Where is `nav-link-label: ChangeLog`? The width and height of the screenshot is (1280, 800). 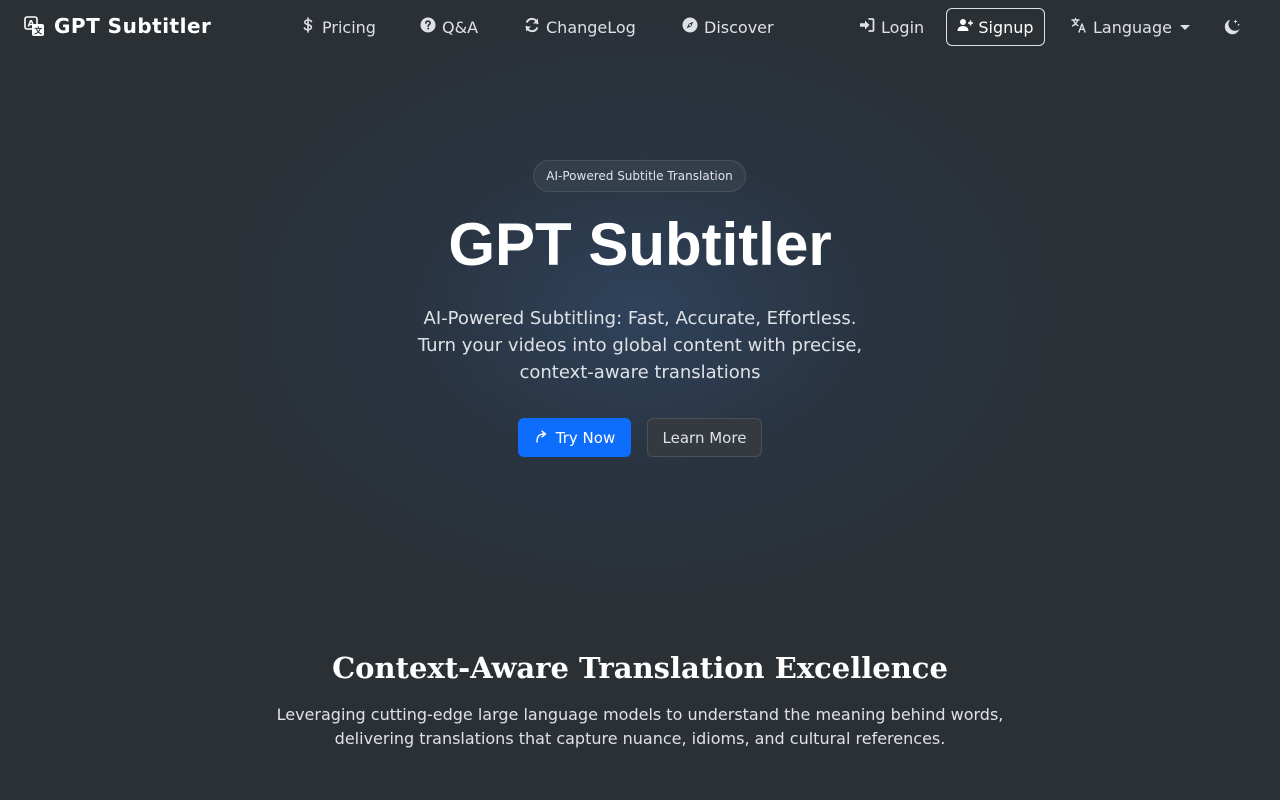 nav-link-label: ChangeLog is located at coordinates (591, 27).